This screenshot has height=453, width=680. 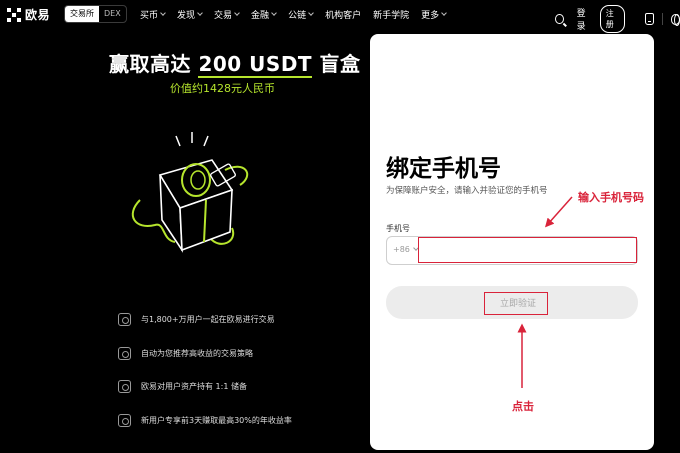 I want to click on country-code-select: +86, so click(x=406, y=249).